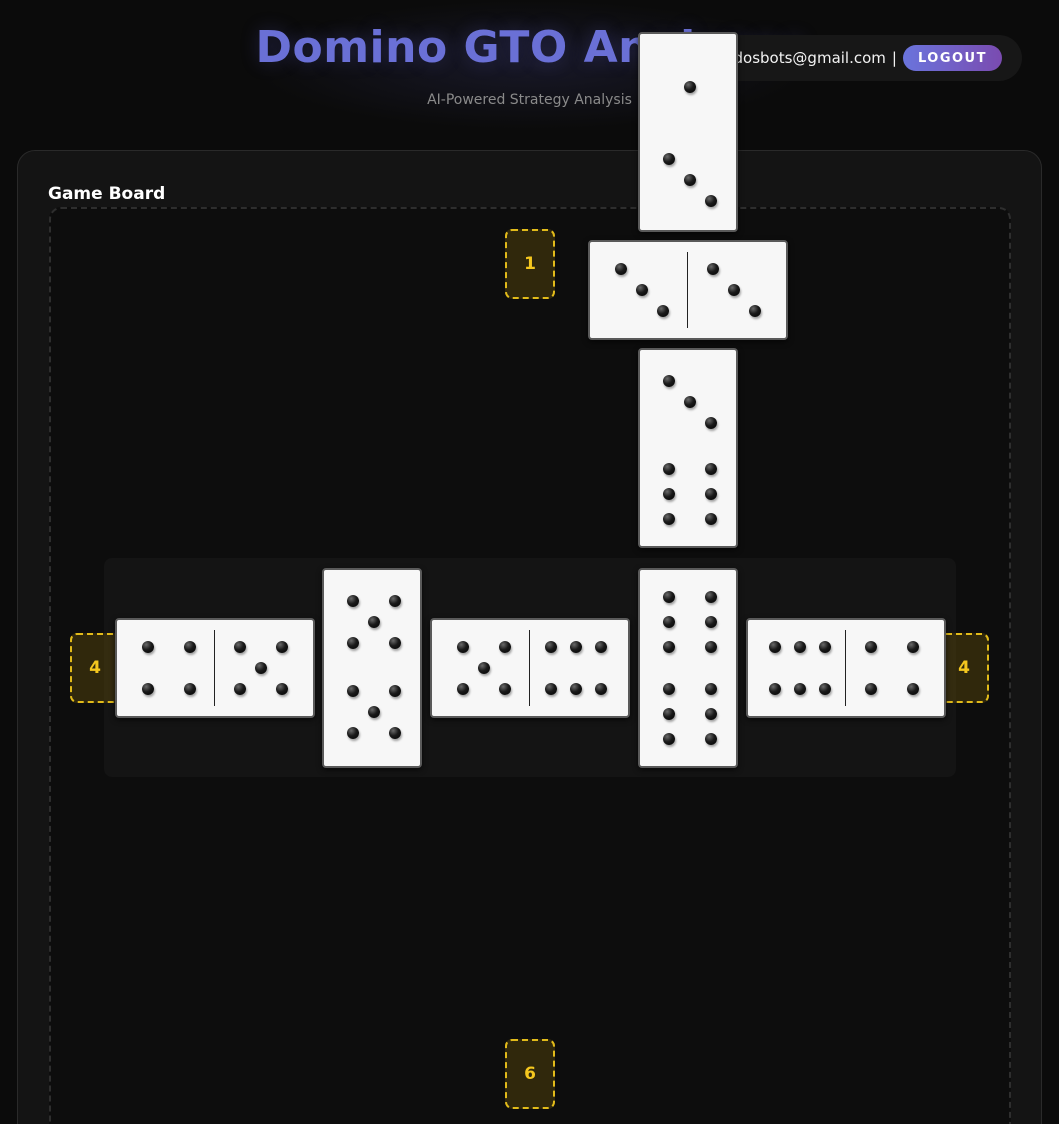 Image resolution: width=1059 pixels, height=1124 pixels. I want to click on user-email: odosbots@gmail.com, so click(805, 58).